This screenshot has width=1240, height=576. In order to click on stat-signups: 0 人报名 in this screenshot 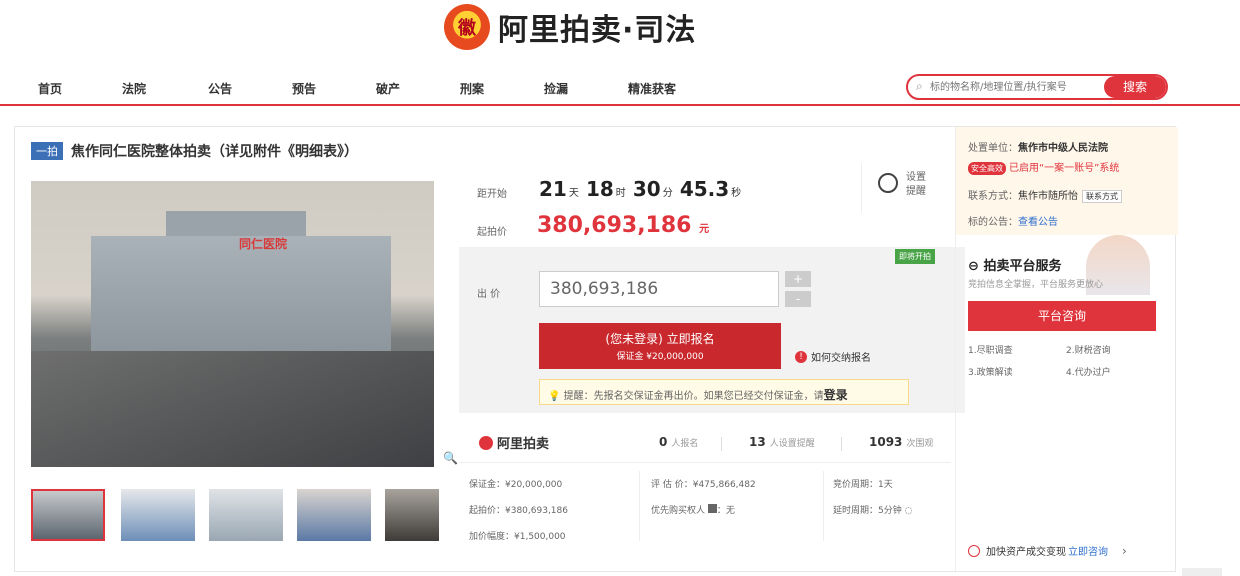, I will do `click(678, 442)`.